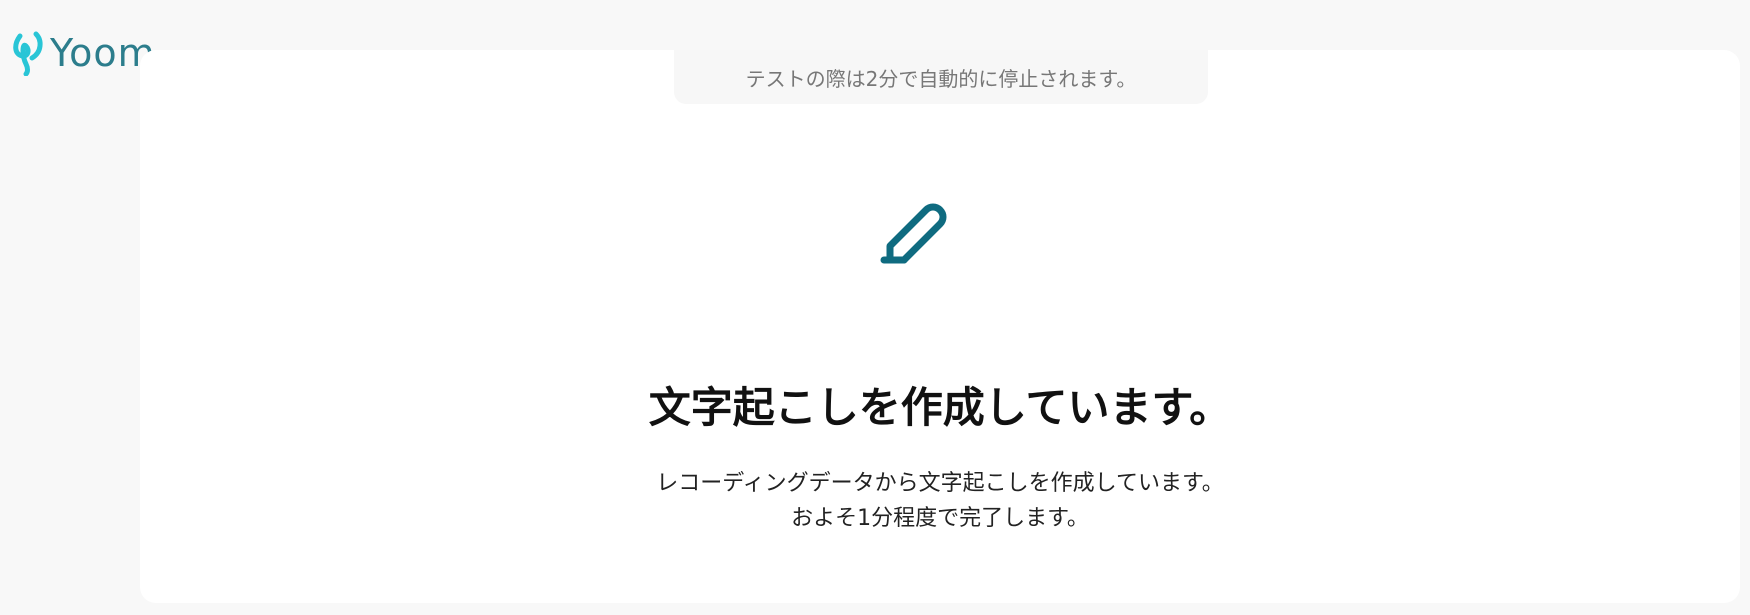 The image size is (1750, 615). I want to click on status-description-line-2: およそ1分程度で完了します。, so click(940, 518).